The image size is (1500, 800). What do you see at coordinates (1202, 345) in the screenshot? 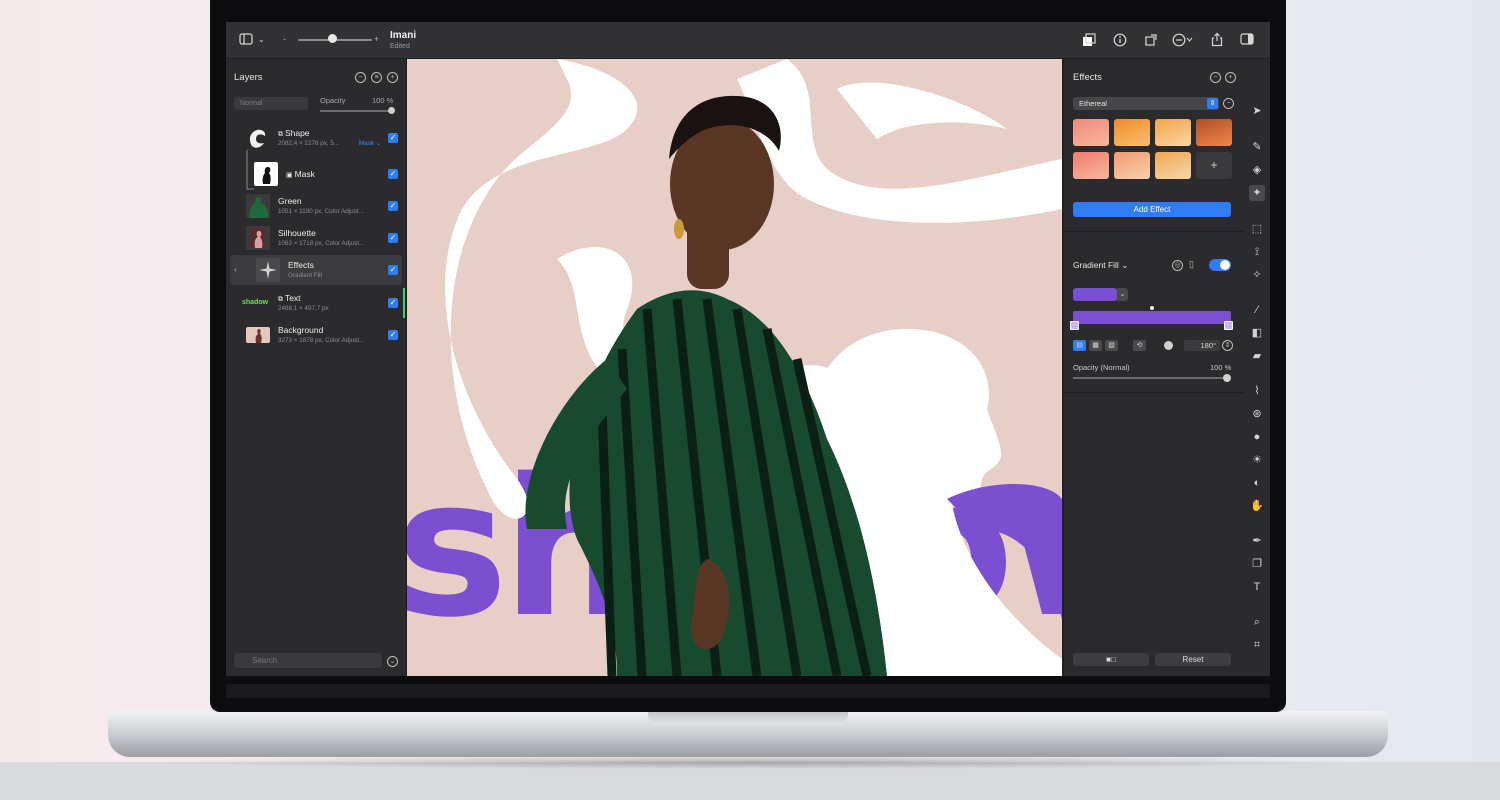
I see `gradient-angle-field: 180°` at bounding box center [1202, 345].